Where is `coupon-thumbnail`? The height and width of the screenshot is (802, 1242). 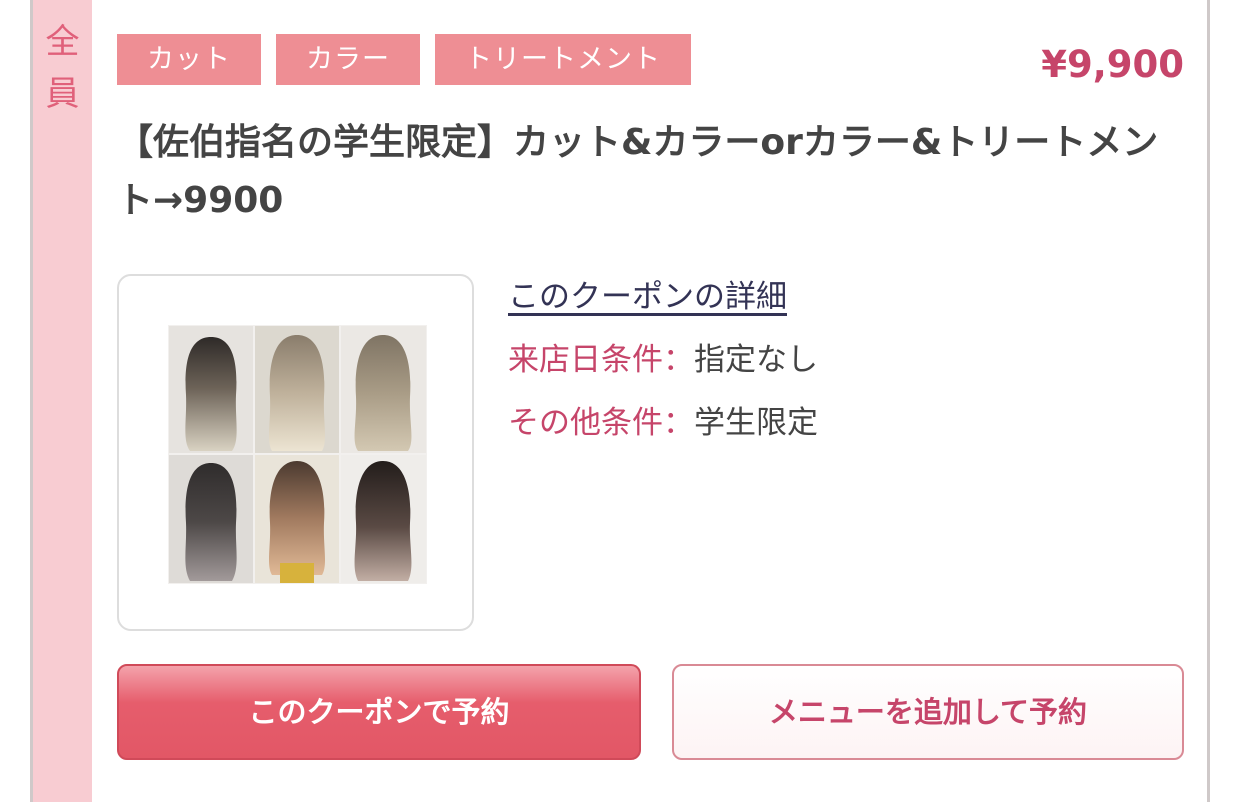 coupon-thumbnail is located at coordinates (295, 452).